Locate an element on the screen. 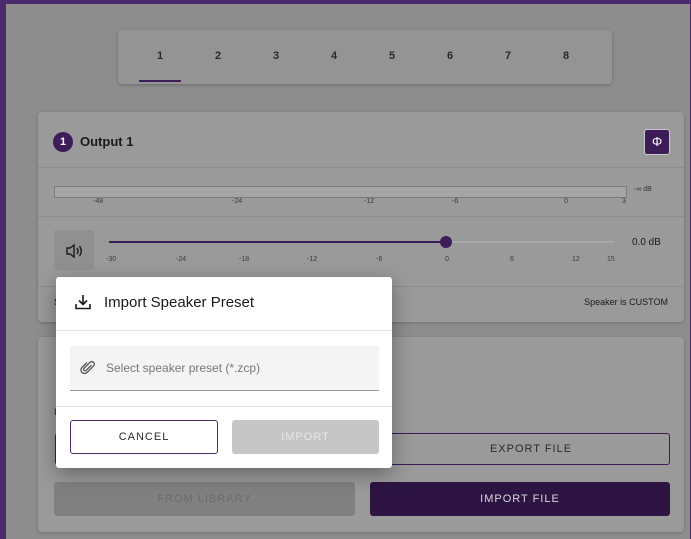 Image resolution: width=691 pixels, height=539 pixels. meter-db-readout: -∞ dB is located at coordinates (643, 189).